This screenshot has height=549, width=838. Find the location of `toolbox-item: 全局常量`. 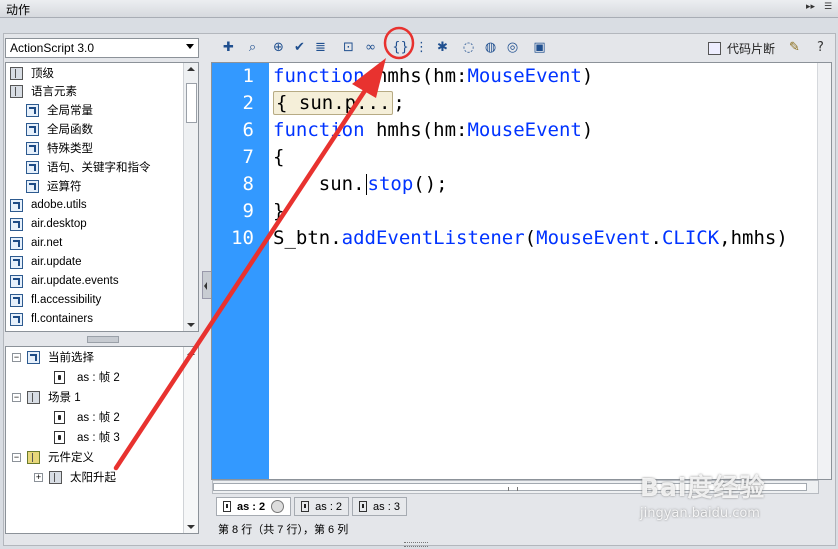

toolbox-item: 全局常量 is located at coordinates (59, 110).